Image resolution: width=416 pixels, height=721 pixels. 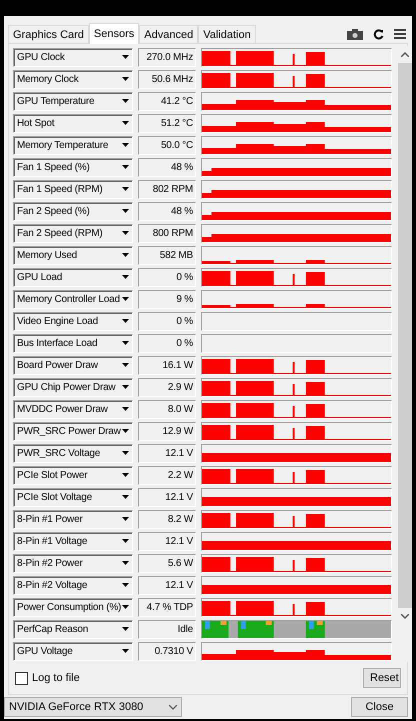 I want to click on sensor-dropdown: 8-Pin #2 Power, so click(x=73, y=563).